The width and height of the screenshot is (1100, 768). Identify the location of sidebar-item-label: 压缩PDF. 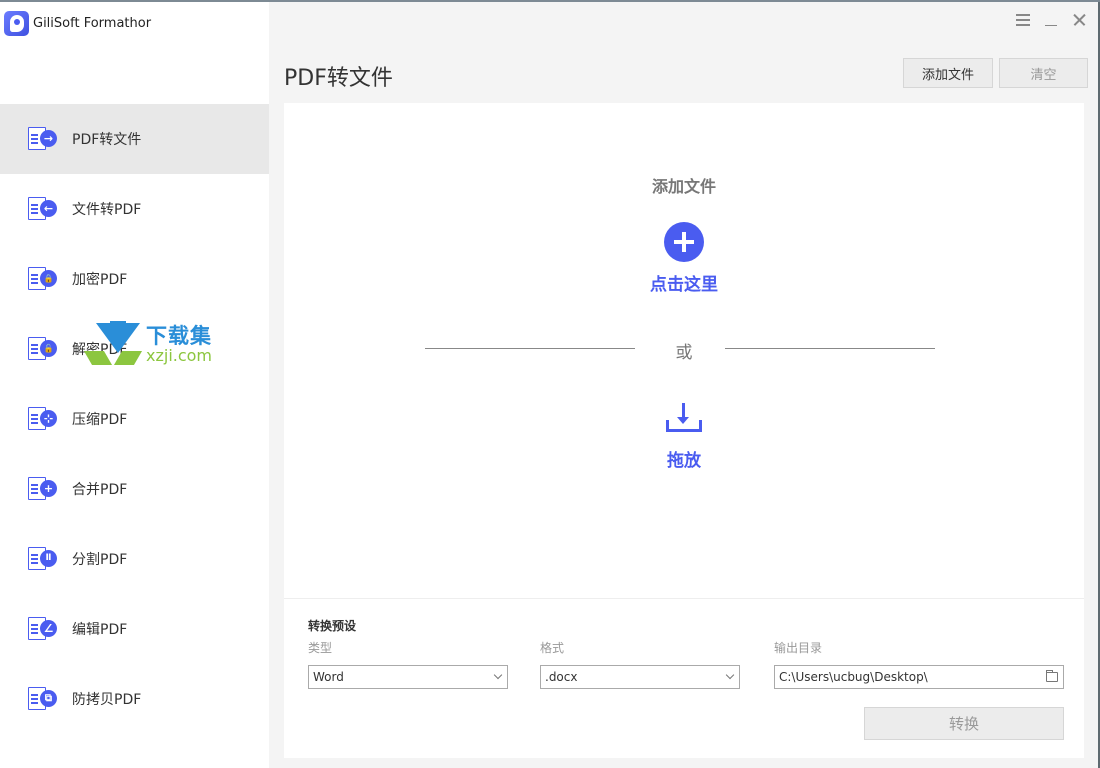
(100, 420).